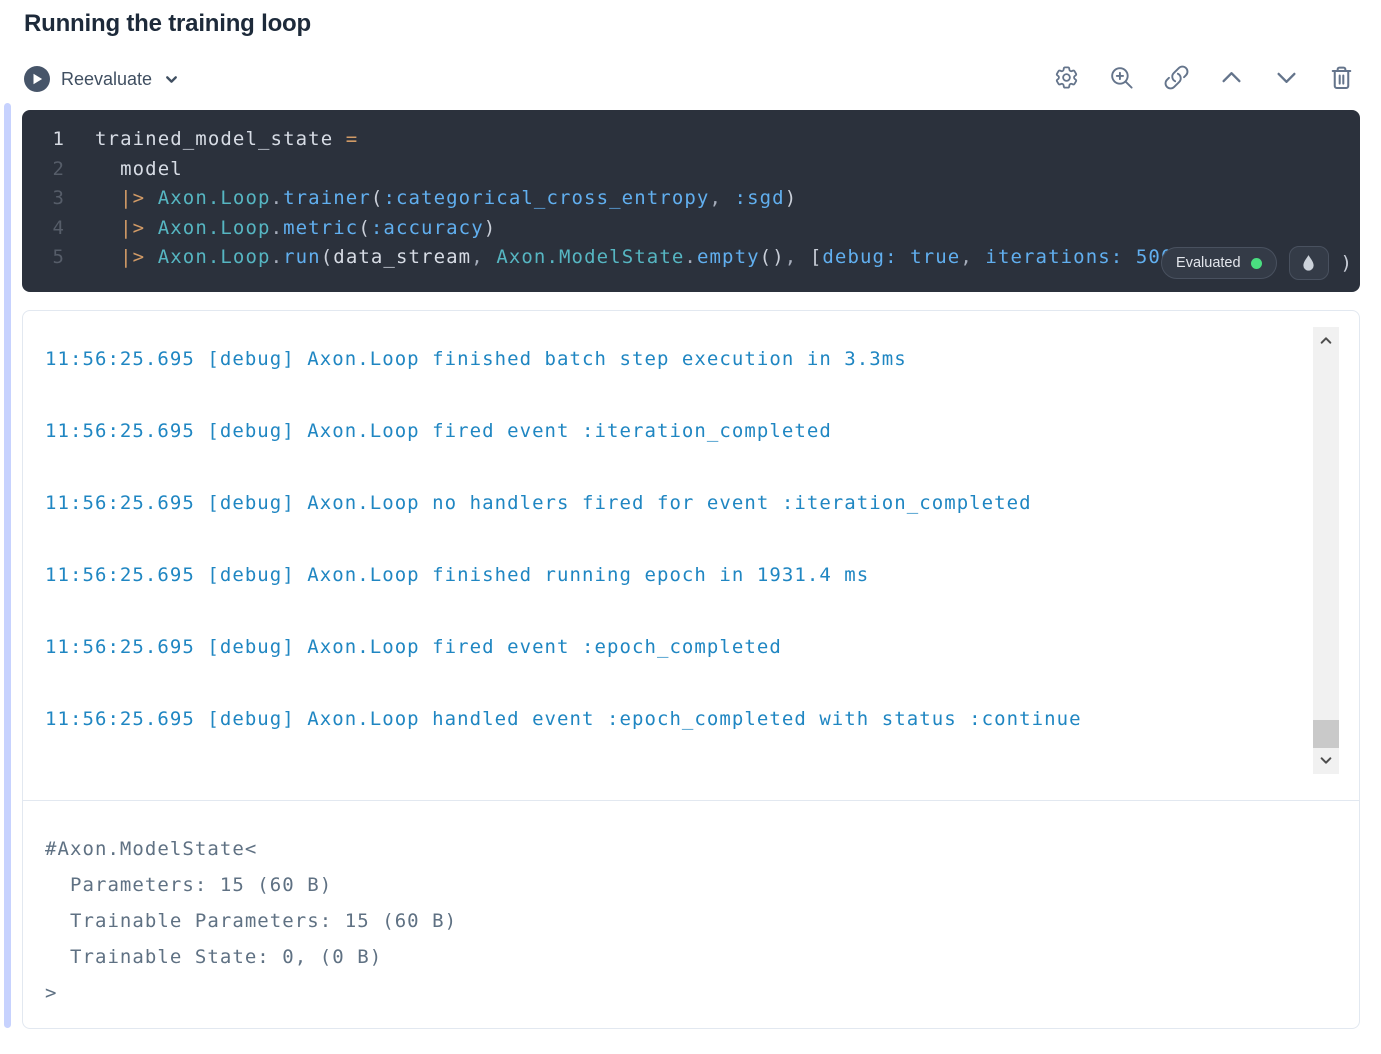 The width and height of the screenshot is (1381, 1054). Describe the element at coordinates (691, 229) in the screenshot. I see `code-line: 4 |> Axon.Loop.metric(:accuracy)` at that location.